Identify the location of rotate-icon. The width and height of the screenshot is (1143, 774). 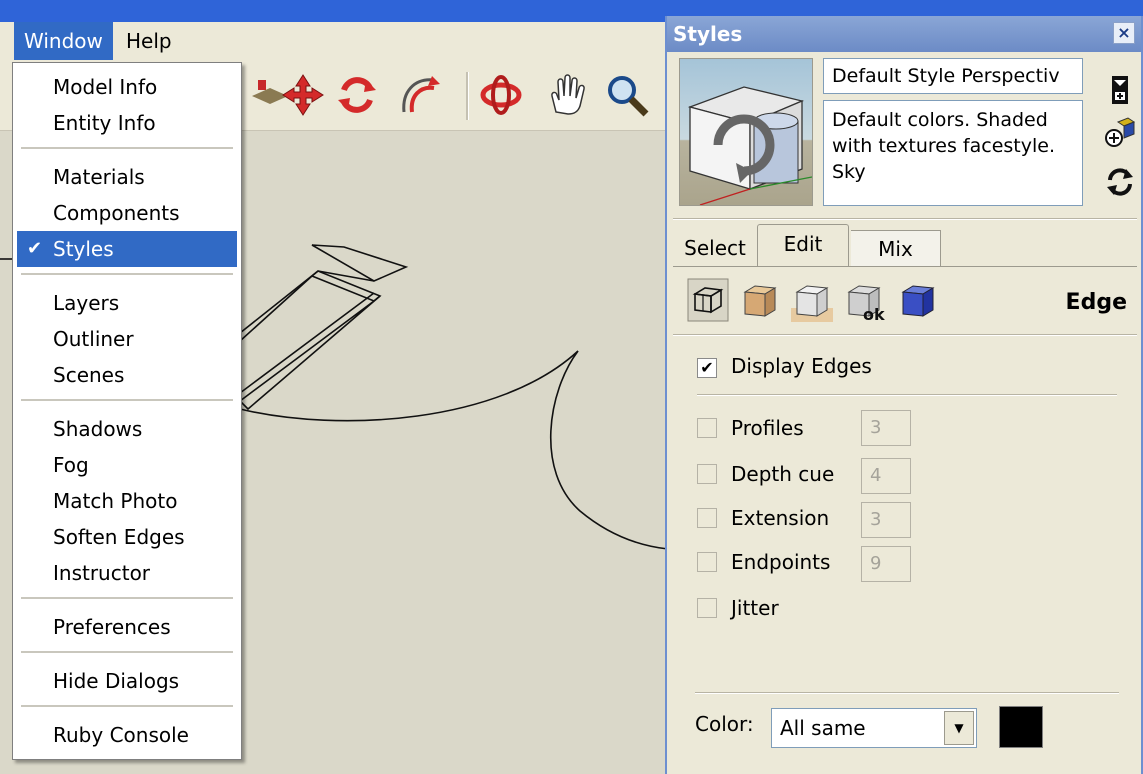
(357, 95).